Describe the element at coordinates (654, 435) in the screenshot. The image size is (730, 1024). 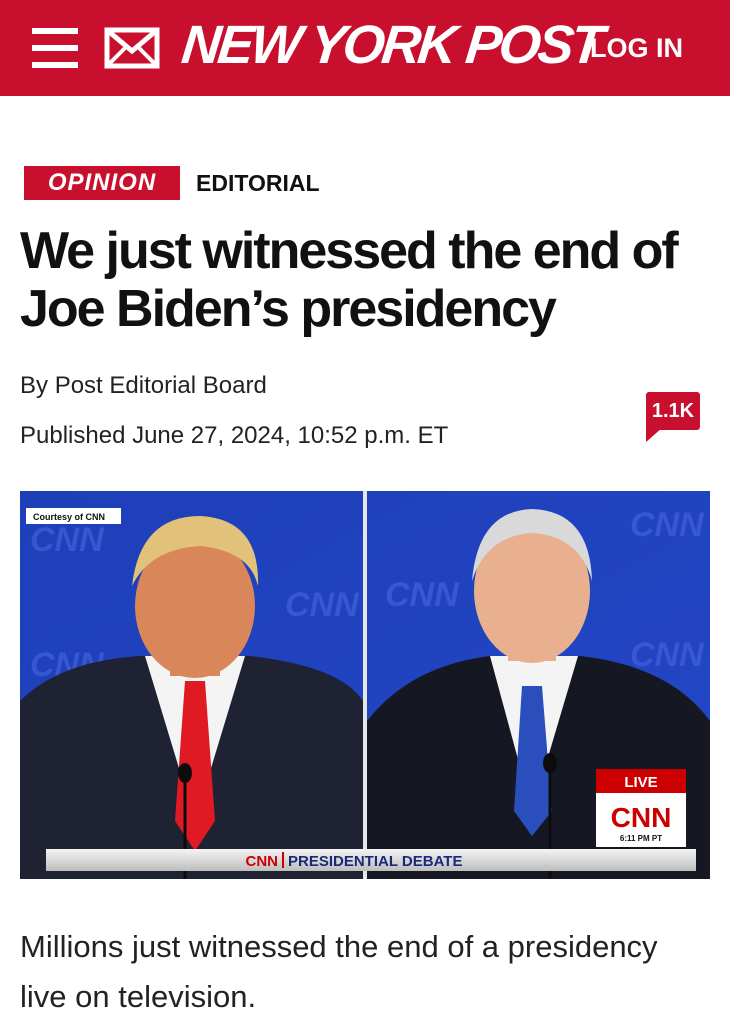
I see `comment-bubble-icon` at that location.